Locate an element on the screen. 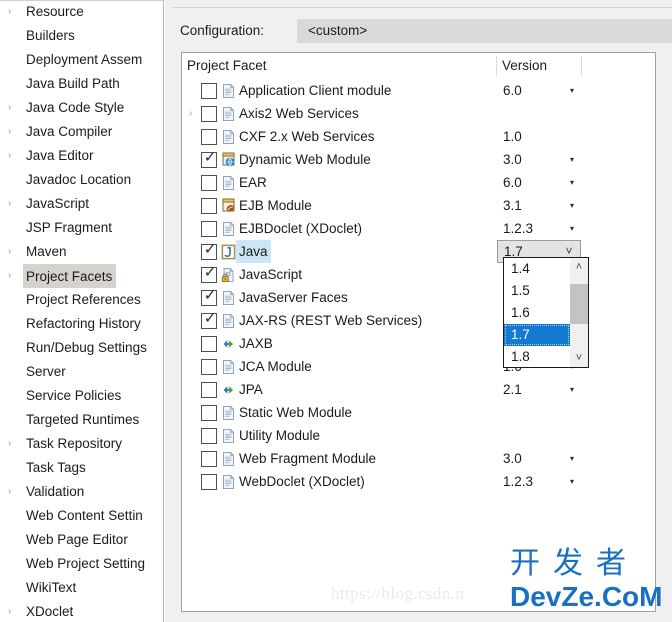 The height and width of the screenshot is (622, 672). facet-version: 2.1 is located at coordinates (512, 389).